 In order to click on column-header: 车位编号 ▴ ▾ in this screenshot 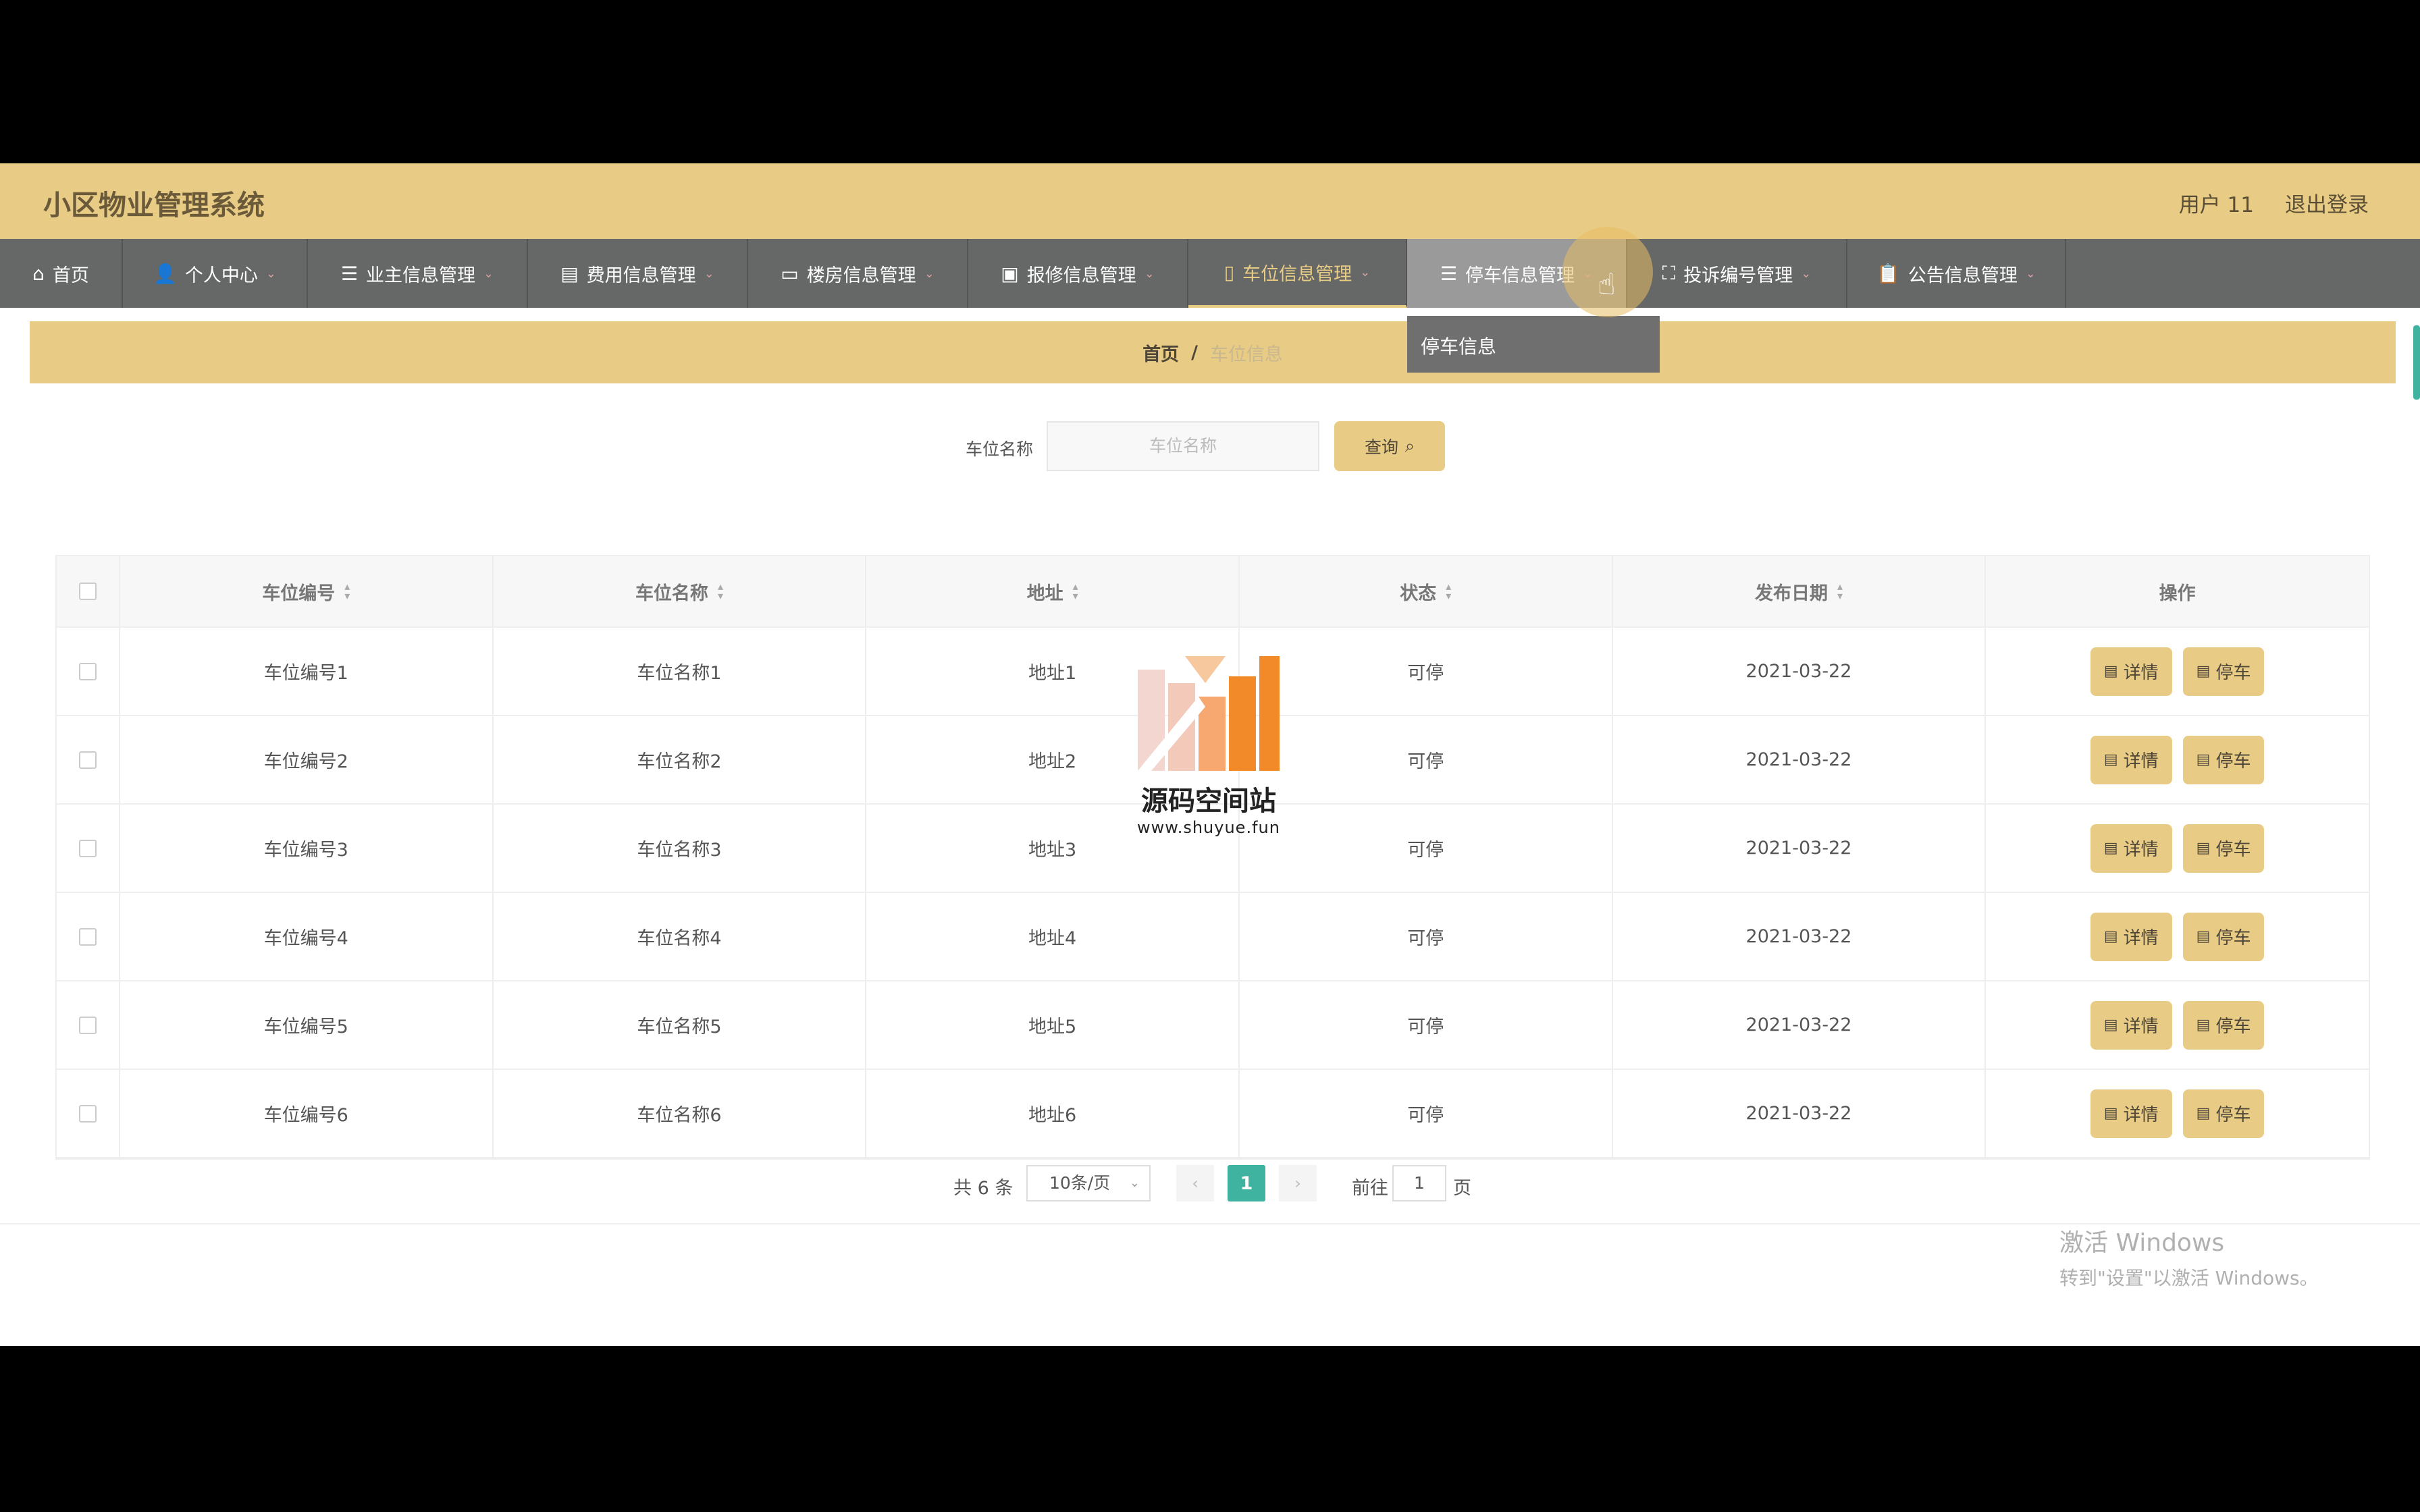, I will do `click(307, 591)`.